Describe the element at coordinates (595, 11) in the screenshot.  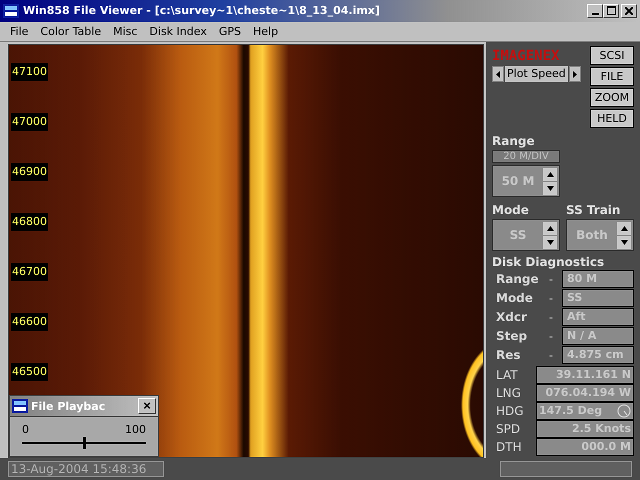
I see `minimize-button` at that location.